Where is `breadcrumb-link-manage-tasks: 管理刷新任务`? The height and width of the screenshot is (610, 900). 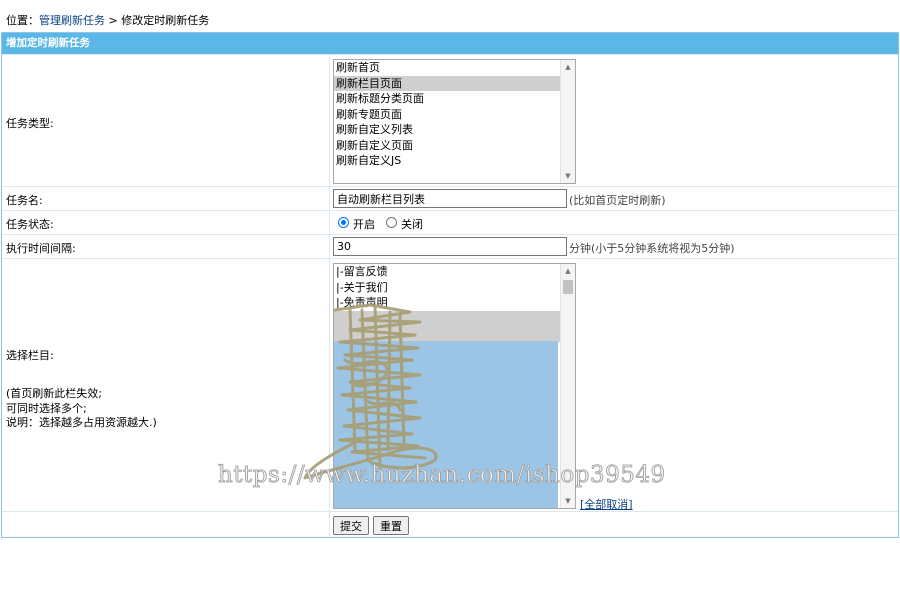
breadcrumb-link-manage-tasks: 管理刷新任务 is located at coordinates (72, 20).